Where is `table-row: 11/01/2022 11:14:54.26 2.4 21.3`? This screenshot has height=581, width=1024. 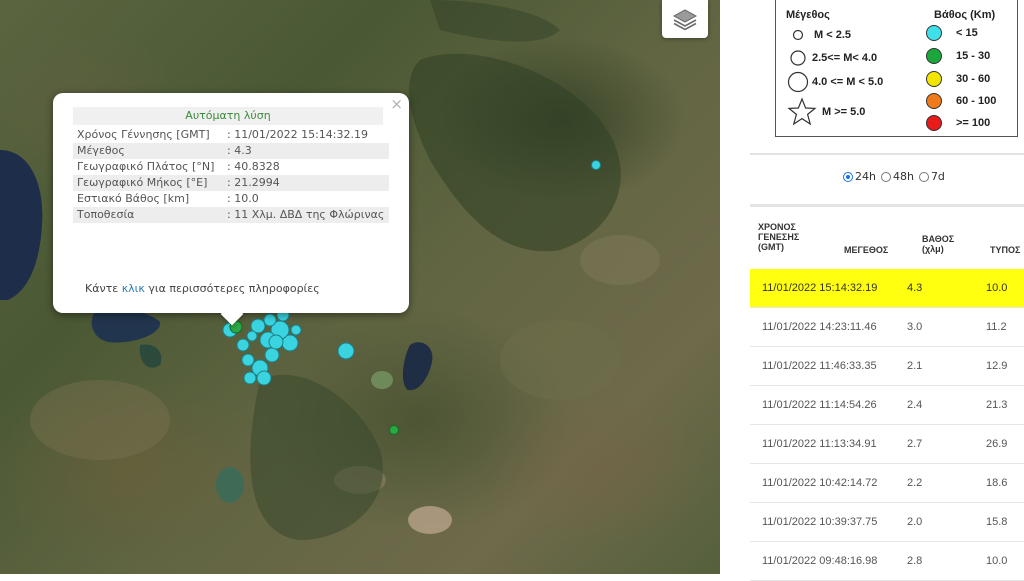
table-row: 11/01/2022 11:14:54.26 2.4 21.3 is located at coordinates (887, 405).